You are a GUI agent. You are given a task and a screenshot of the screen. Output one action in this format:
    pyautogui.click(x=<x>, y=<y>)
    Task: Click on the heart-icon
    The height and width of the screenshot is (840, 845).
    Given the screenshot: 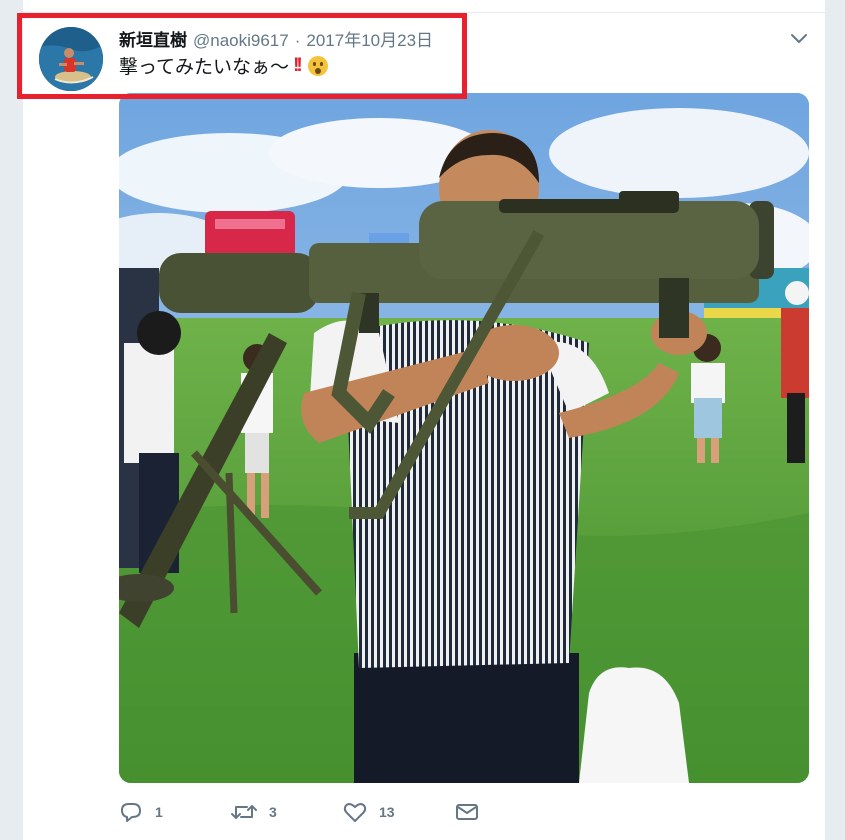 What is the action you would take?
    pyautogui.click(x=355, y=812)
    